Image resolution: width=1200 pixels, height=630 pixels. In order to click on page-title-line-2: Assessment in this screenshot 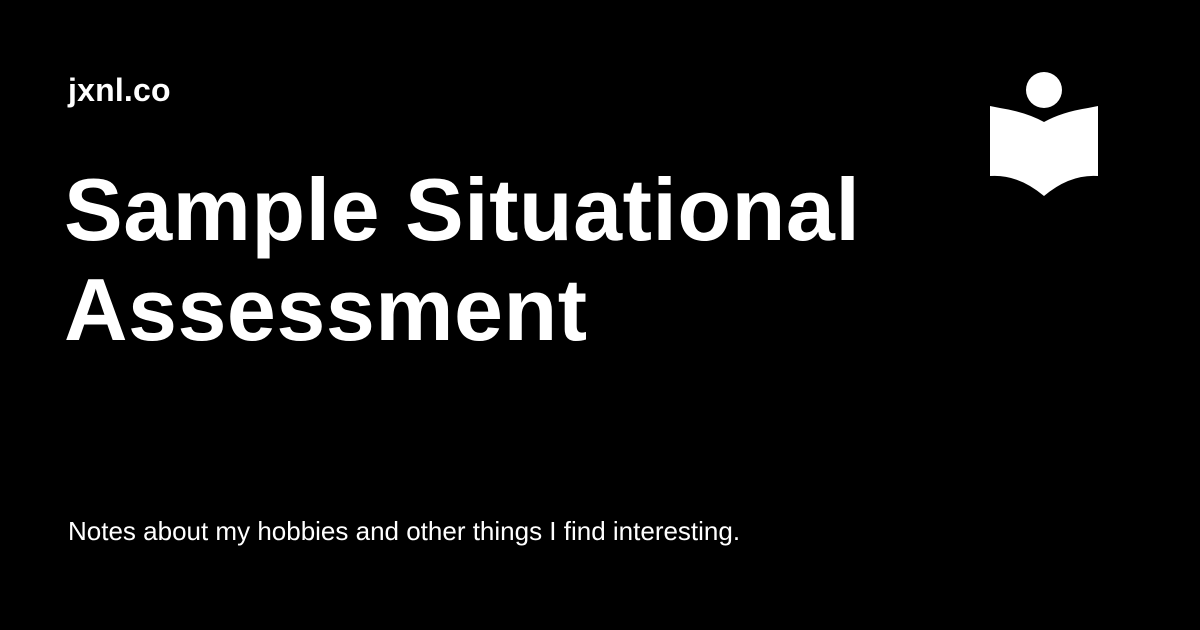, I will do `click(326, 309)`.